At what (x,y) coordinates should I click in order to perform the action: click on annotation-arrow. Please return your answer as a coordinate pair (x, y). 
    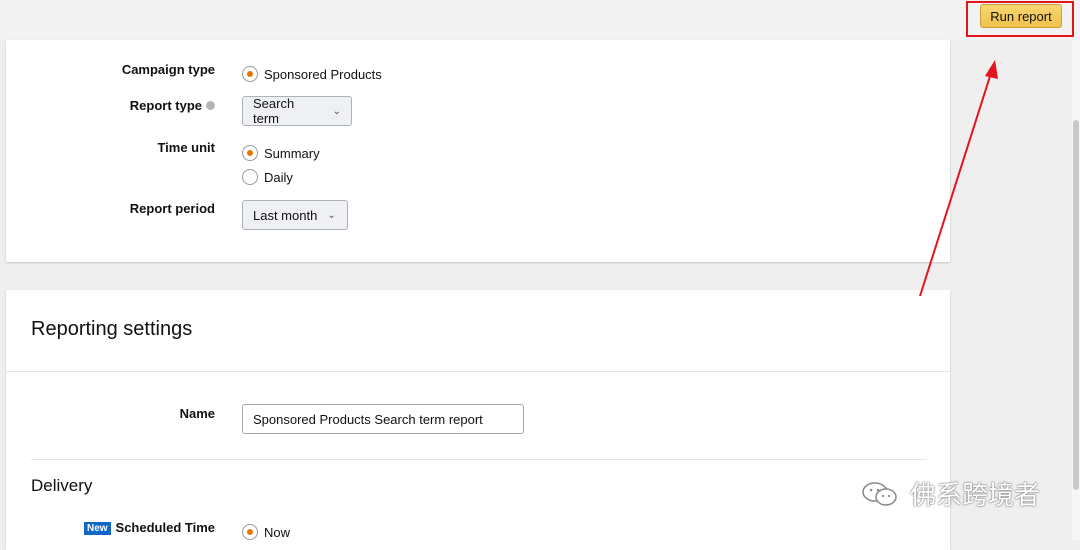
    Looking at the image, I should click on (958, 178).